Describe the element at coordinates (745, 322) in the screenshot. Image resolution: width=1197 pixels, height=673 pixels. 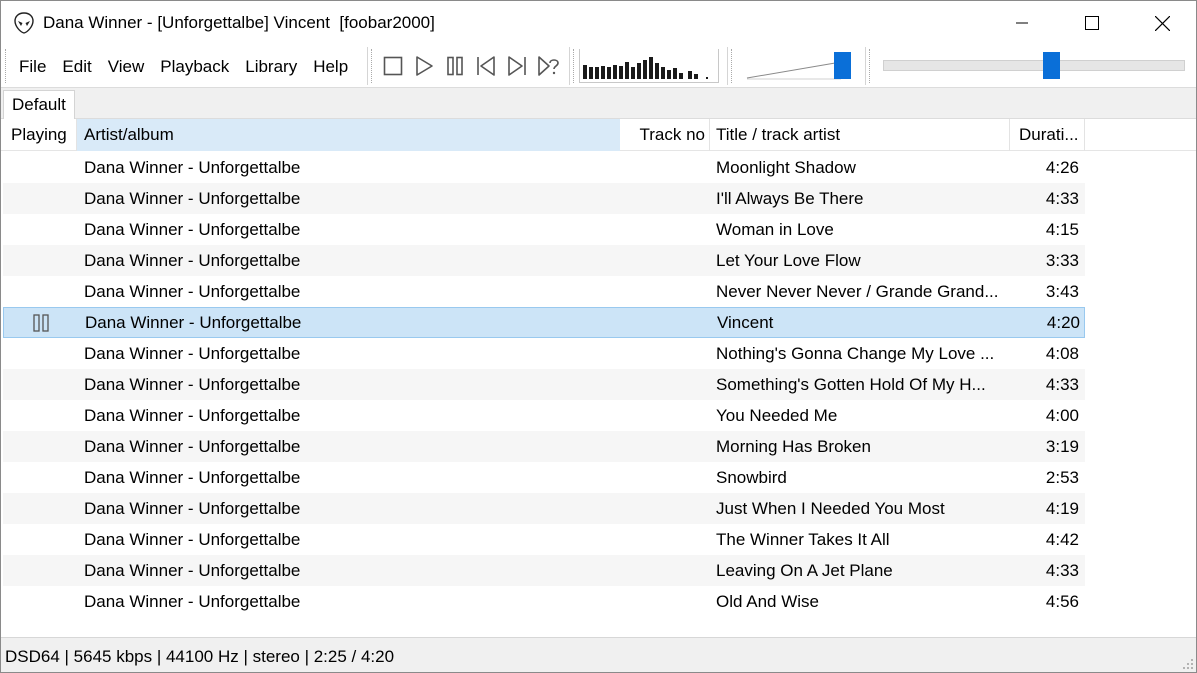
I see `title-cell: Vincent` at that location.